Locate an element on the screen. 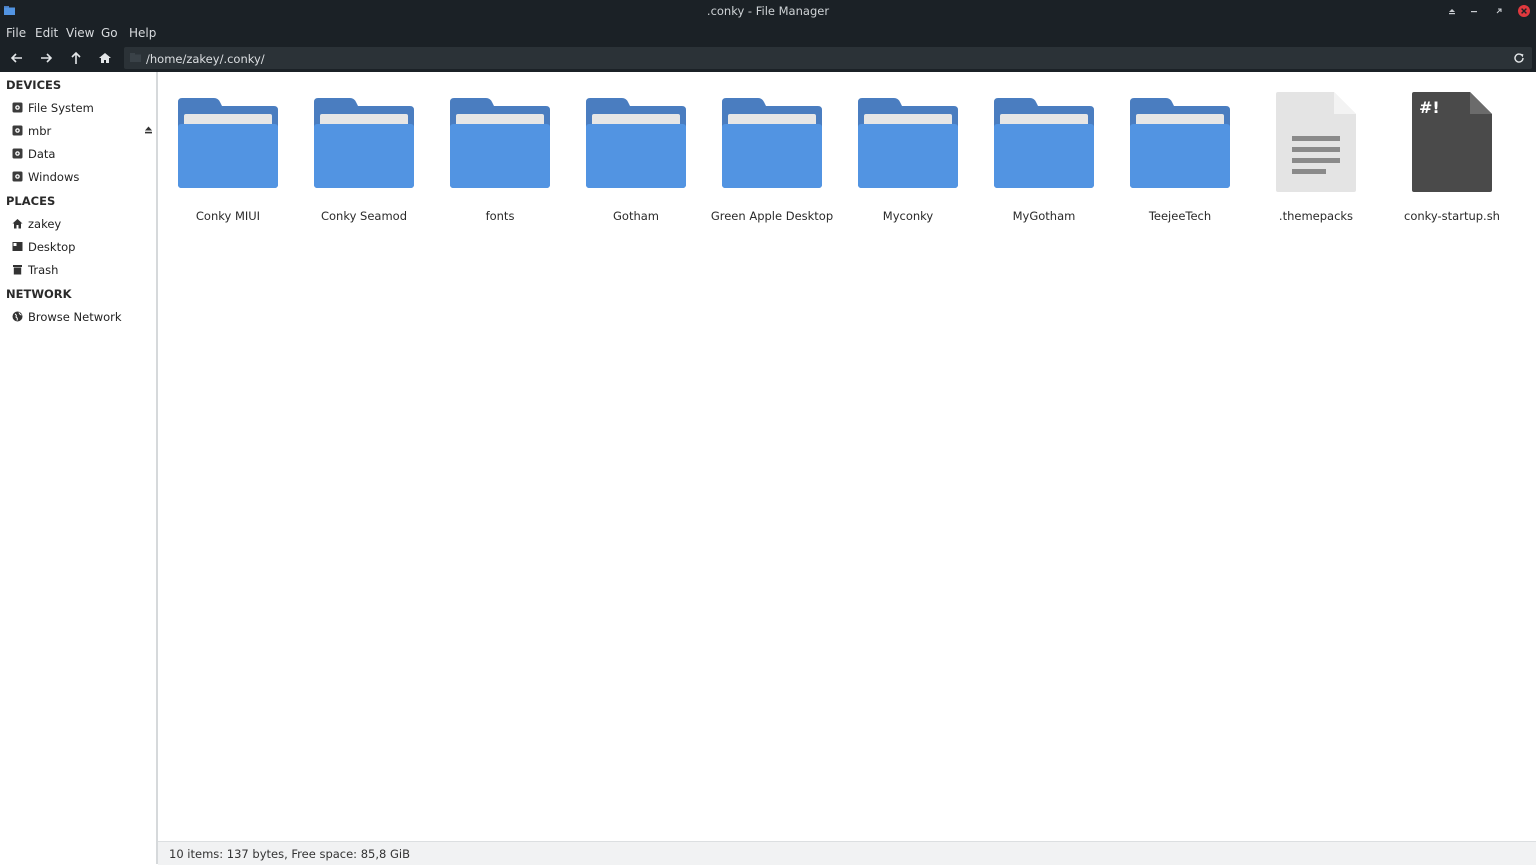 The height and width of the screenshot is (865, 1536). sidebar-item-trash: Trash is located at coordinates (82, 271).